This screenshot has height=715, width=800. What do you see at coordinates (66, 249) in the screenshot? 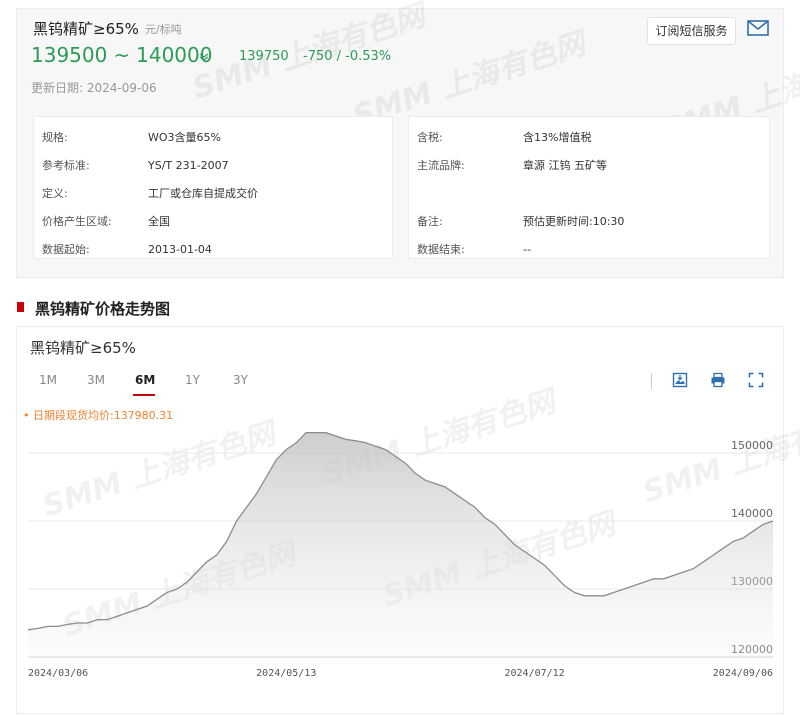
I see `spec-key: 数据起始:` at bounding box center [66, 249].